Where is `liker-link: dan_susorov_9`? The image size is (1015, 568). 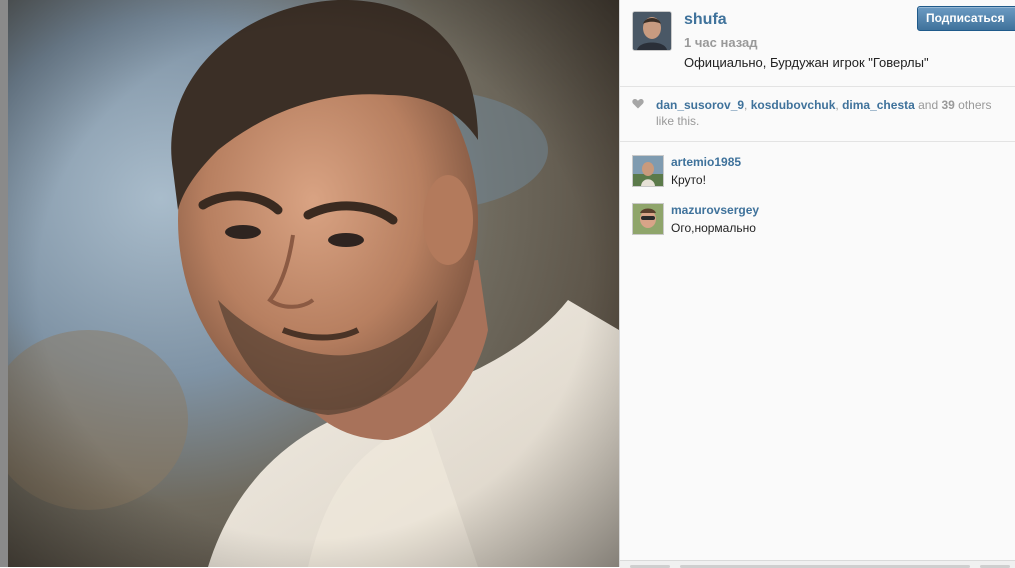
liker-link: dan_susorov_9 is located at coordinates (700, 105).